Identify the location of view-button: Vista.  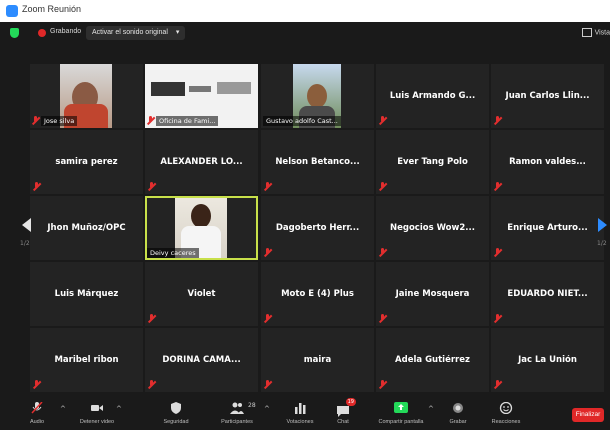
(595, 32).